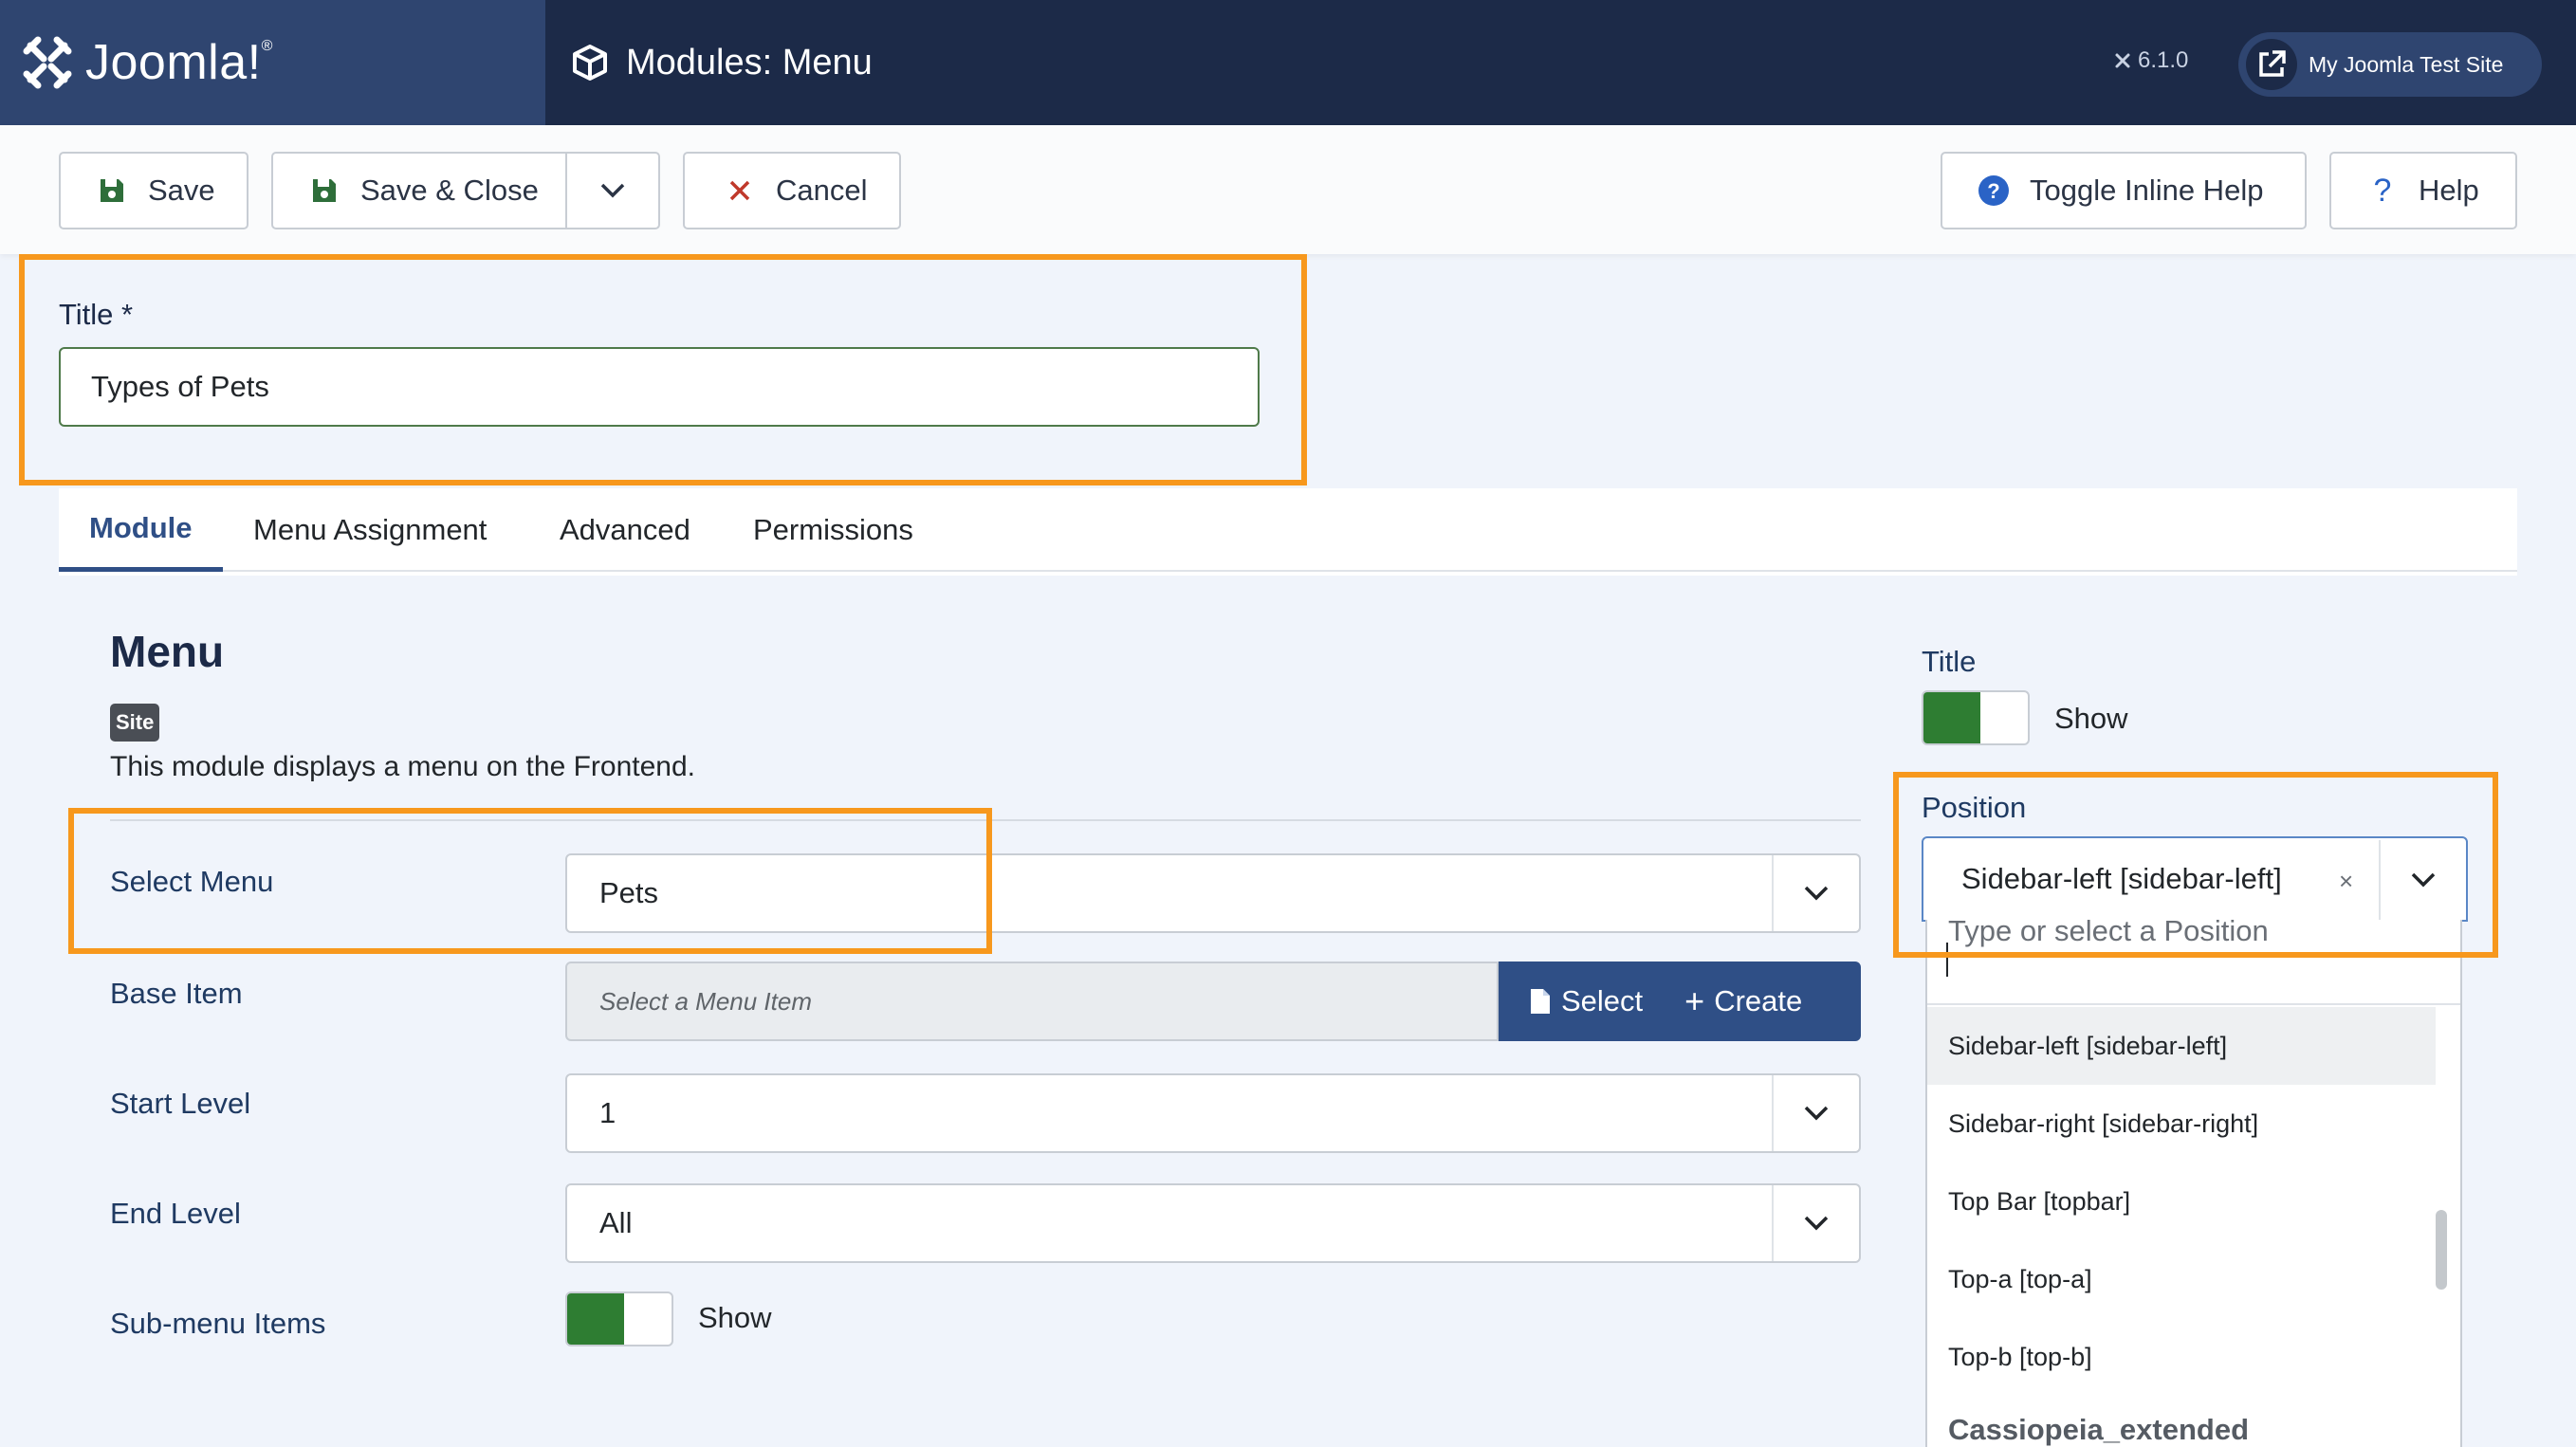 The width and height of the screenshot is (2576, 1447). What do you see at coordinates (1213, 893) in the screenshot?
I see `select-menu-dropdown: Pets` at bounding box center [1213, 893].